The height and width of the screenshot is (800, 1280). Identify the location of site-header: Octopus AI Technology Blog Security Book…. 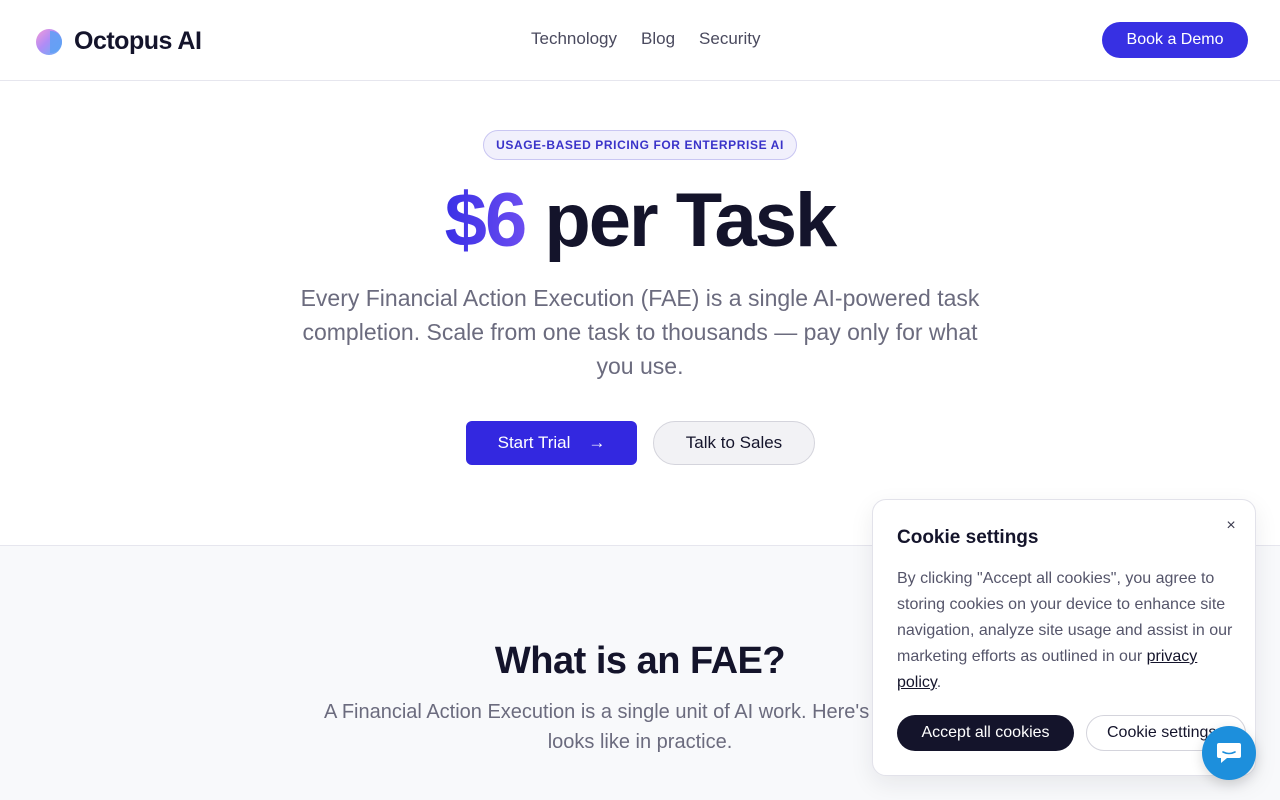
(640, 40).